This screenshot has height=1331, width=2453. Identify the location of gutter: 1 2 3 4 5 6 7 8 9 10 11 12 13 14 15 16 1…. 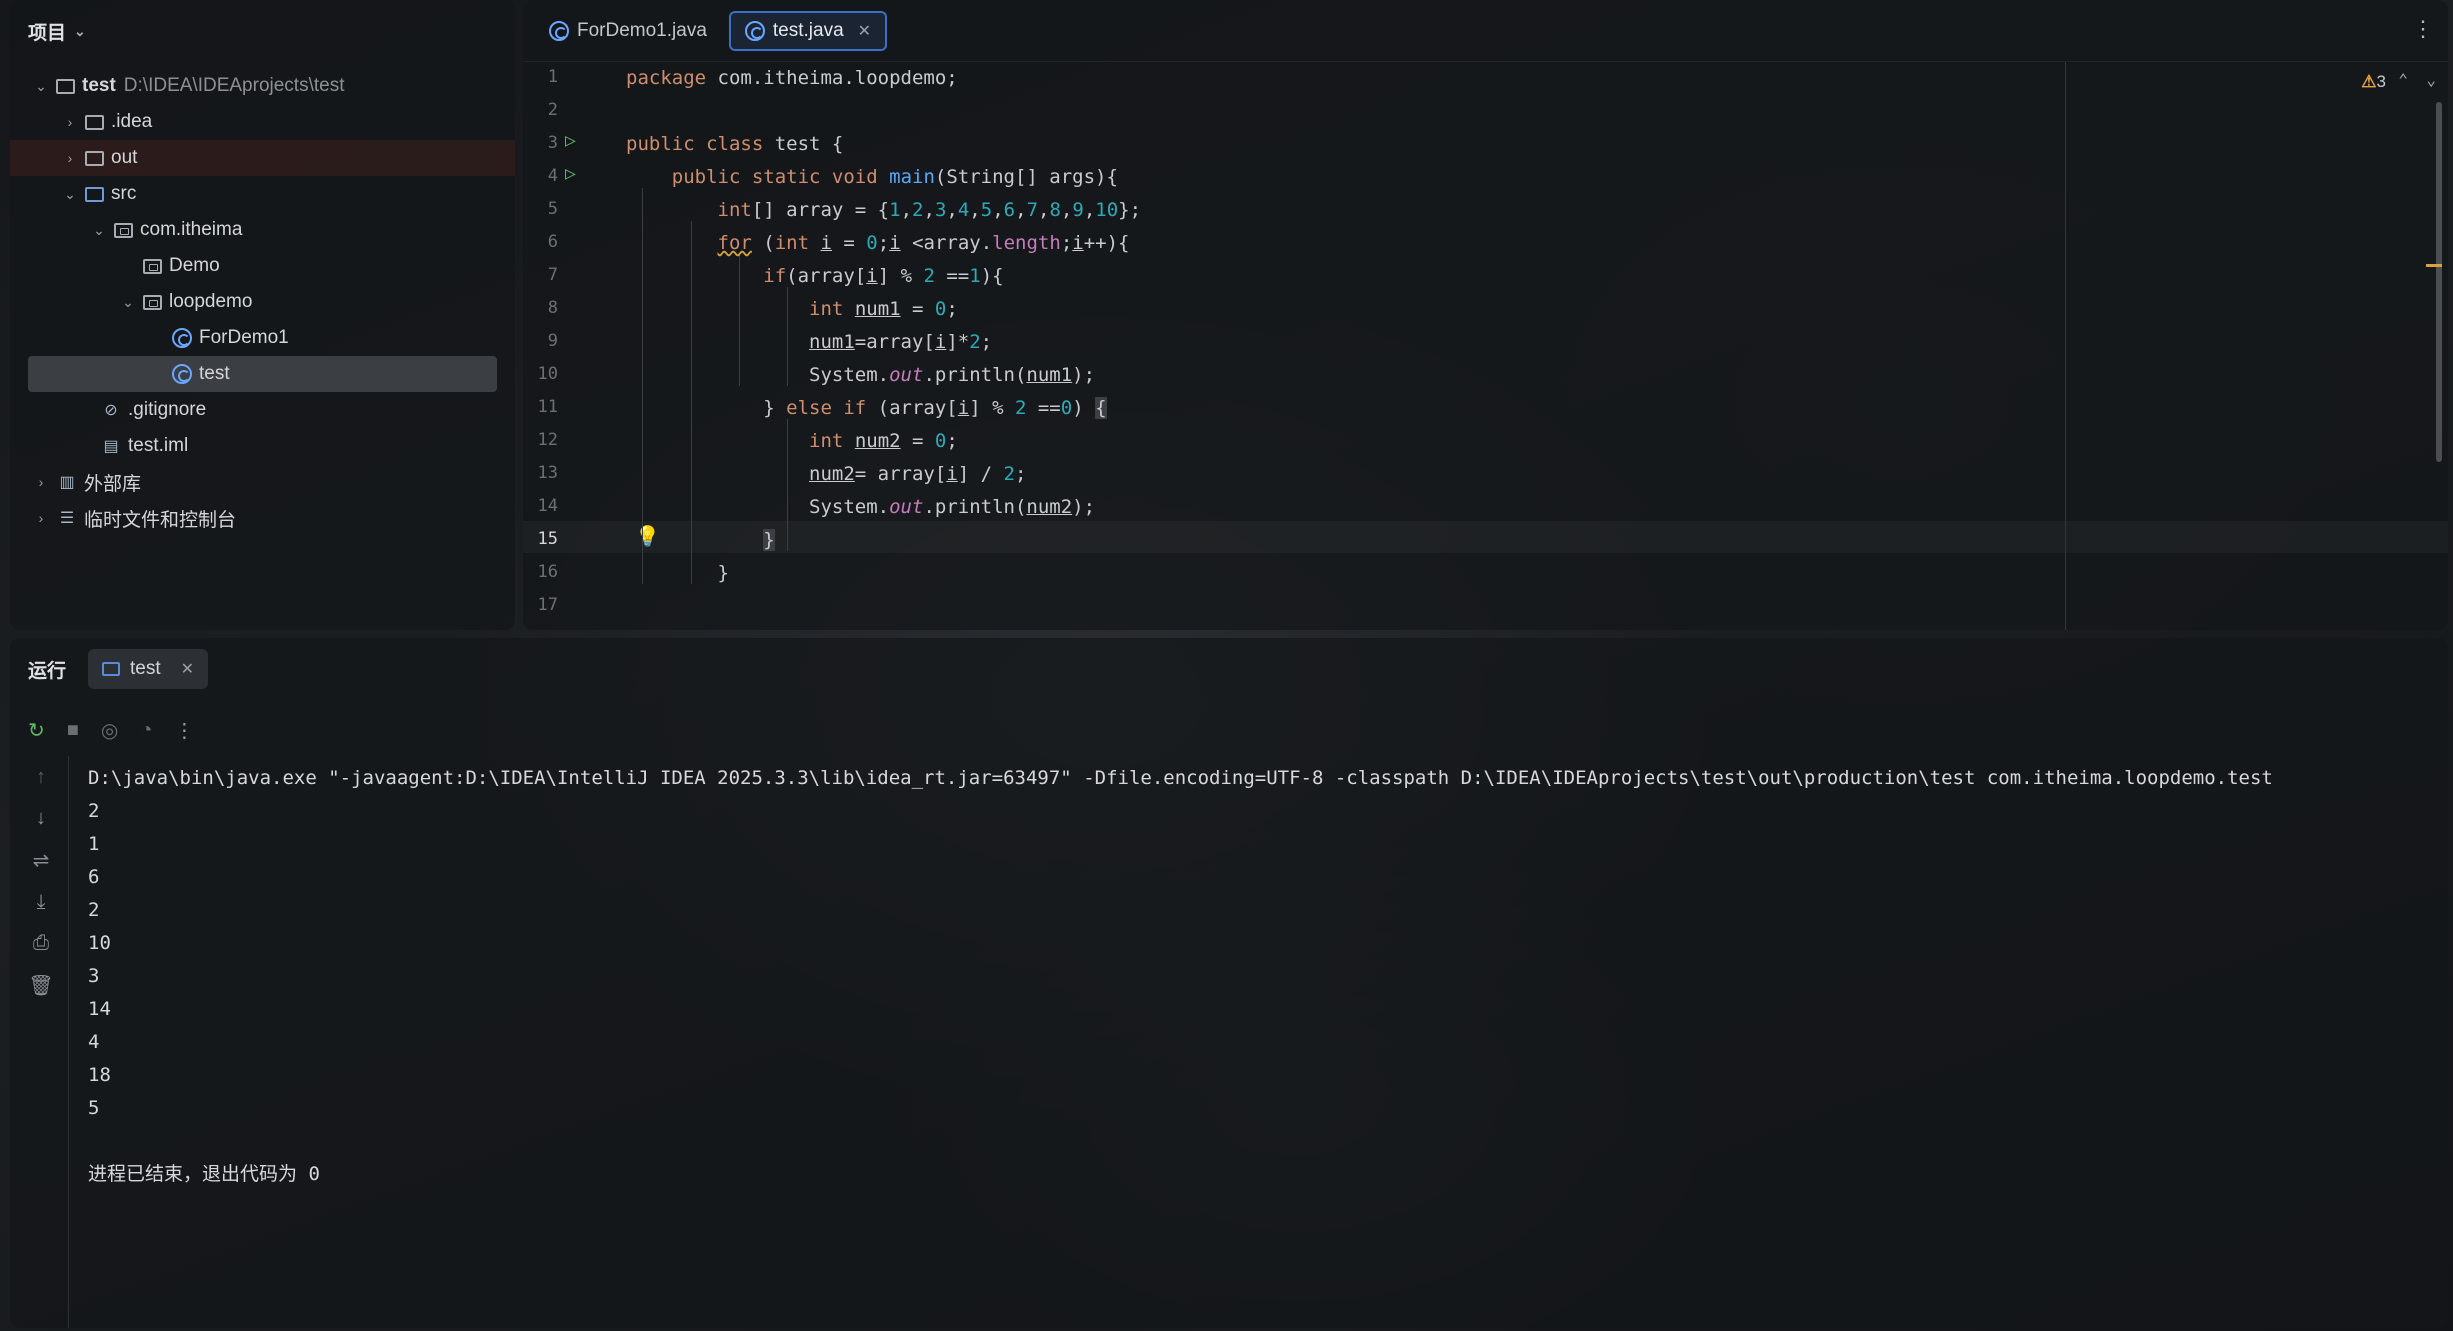
(591, 346).